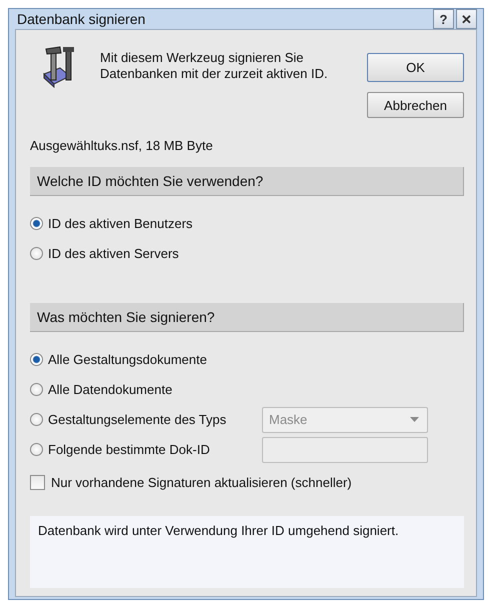 This screenshot has width=494, height=606. What do you see at coordinates (120, 223) in the screenshot?
I see `option-label: ID des aktiven Benutzers` at bounding box center [120, 223].